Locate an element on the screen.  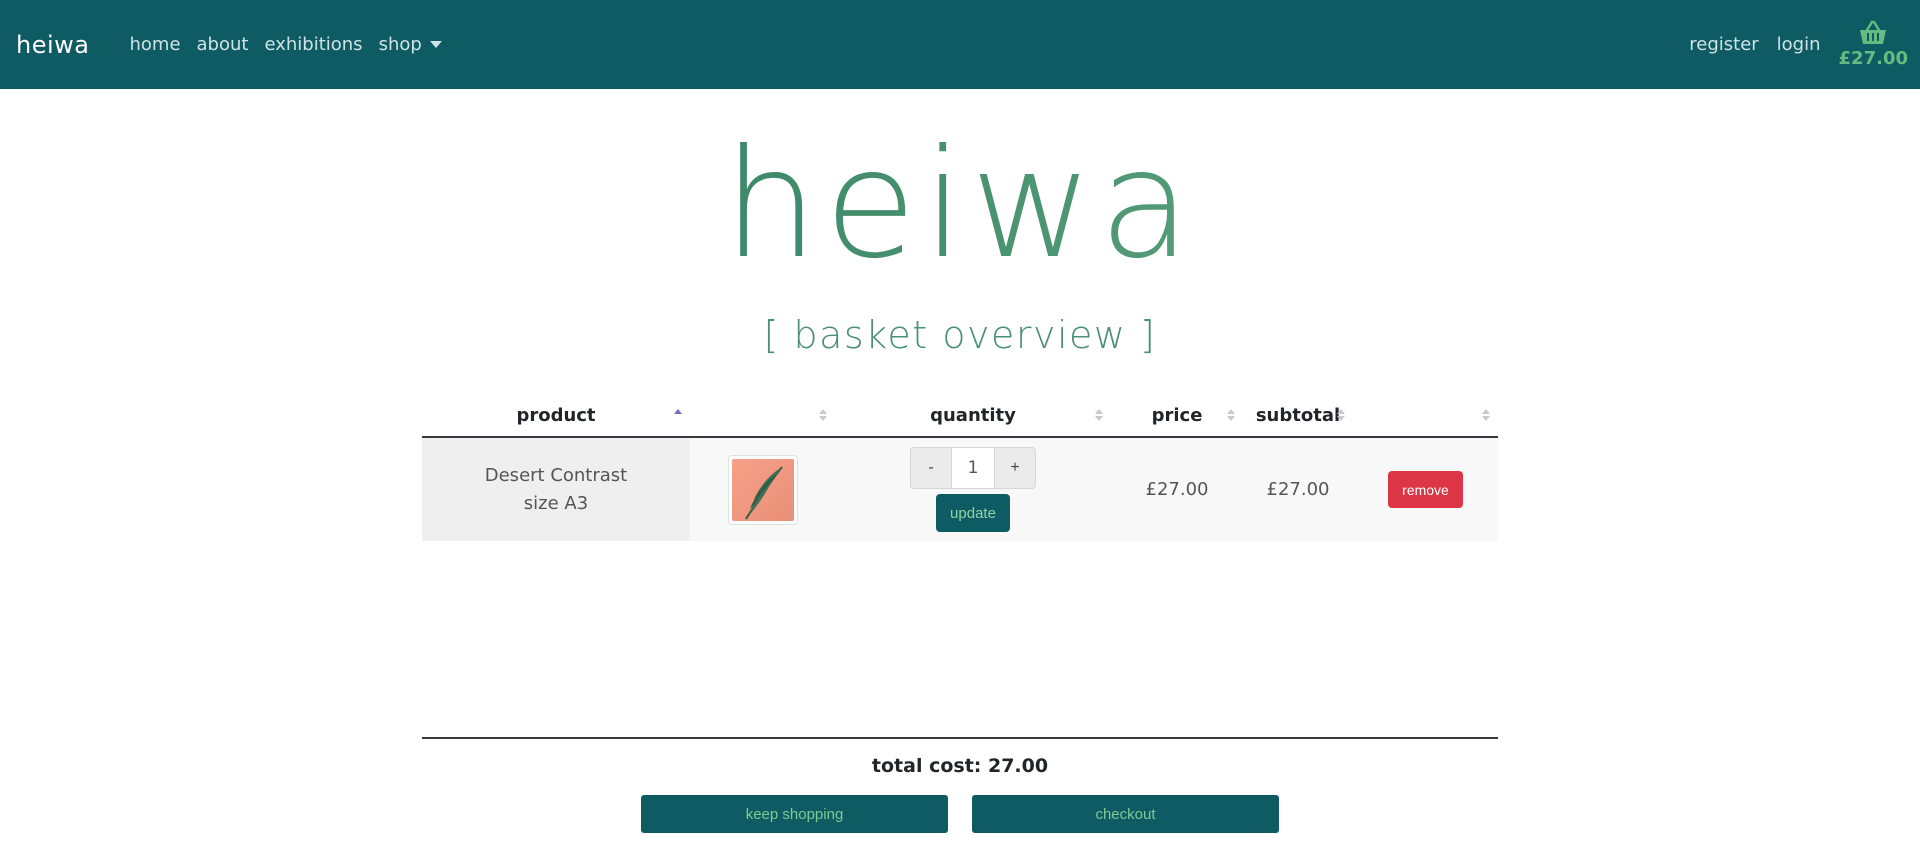
divider is located at coordinates (960, 738).